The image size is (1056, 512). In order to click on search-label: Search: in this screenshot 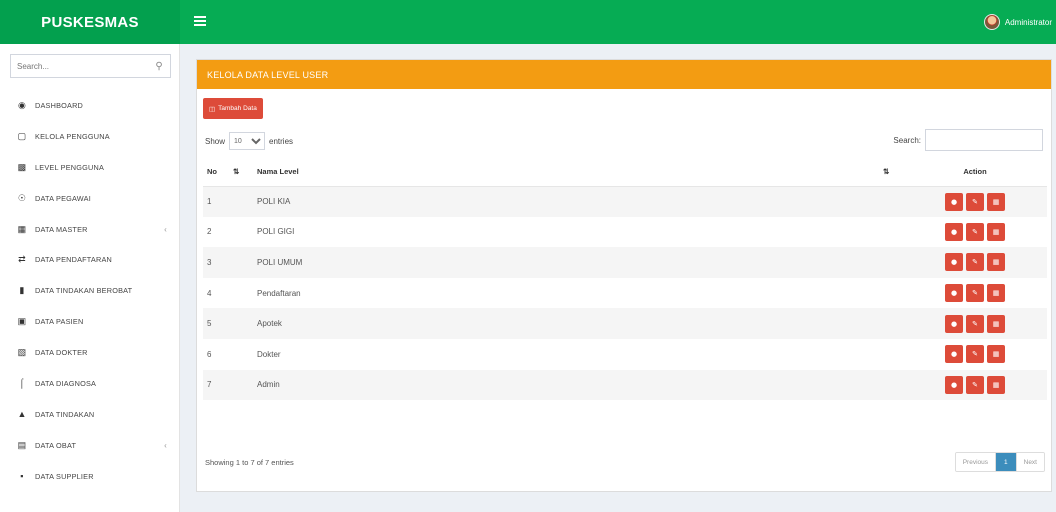, I will do `click(907, 140)`.